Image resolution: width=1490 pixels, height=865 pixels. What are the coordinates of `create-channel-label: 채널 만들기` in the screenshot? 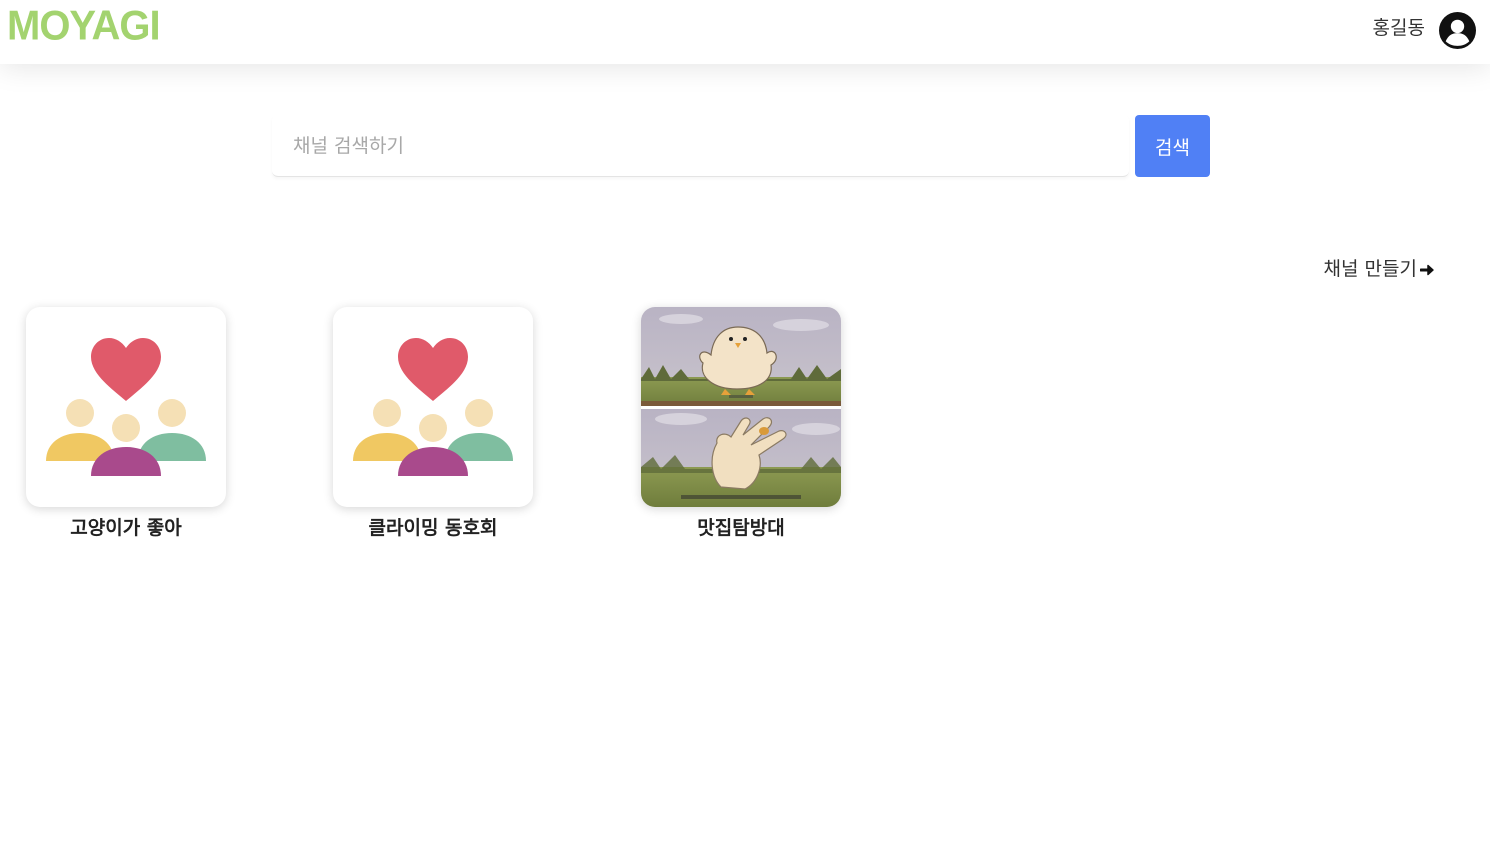 It's located at (1370, 269).